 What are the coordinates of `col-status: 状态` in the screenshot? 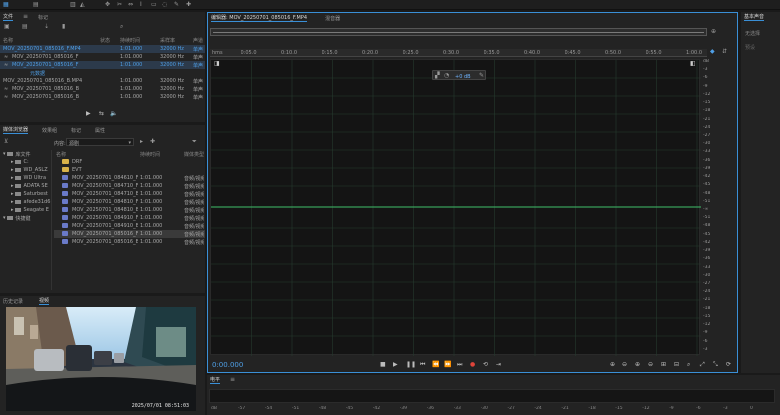 It's located at (105, 40).